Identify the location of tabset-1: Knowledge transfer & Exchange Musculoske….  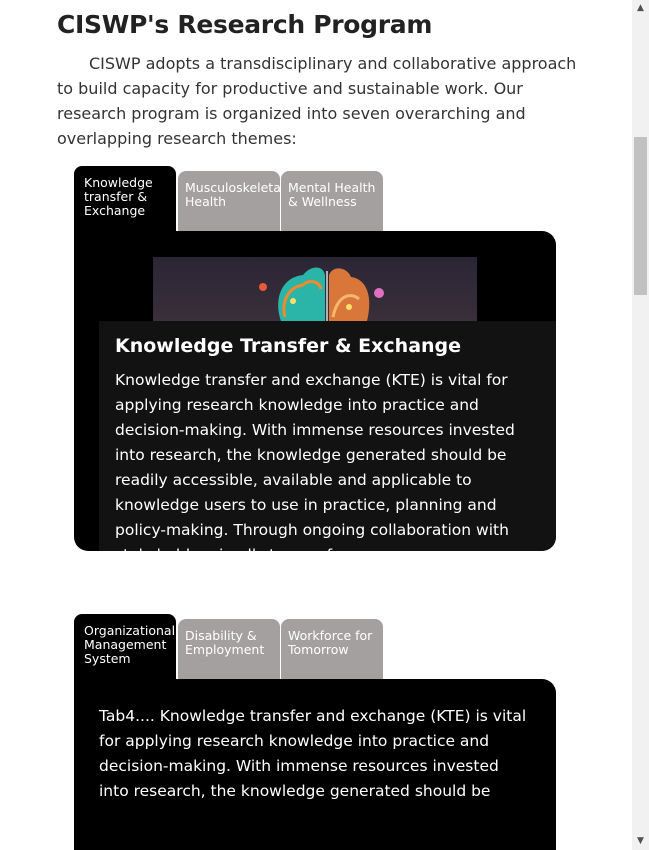
(234, 201).